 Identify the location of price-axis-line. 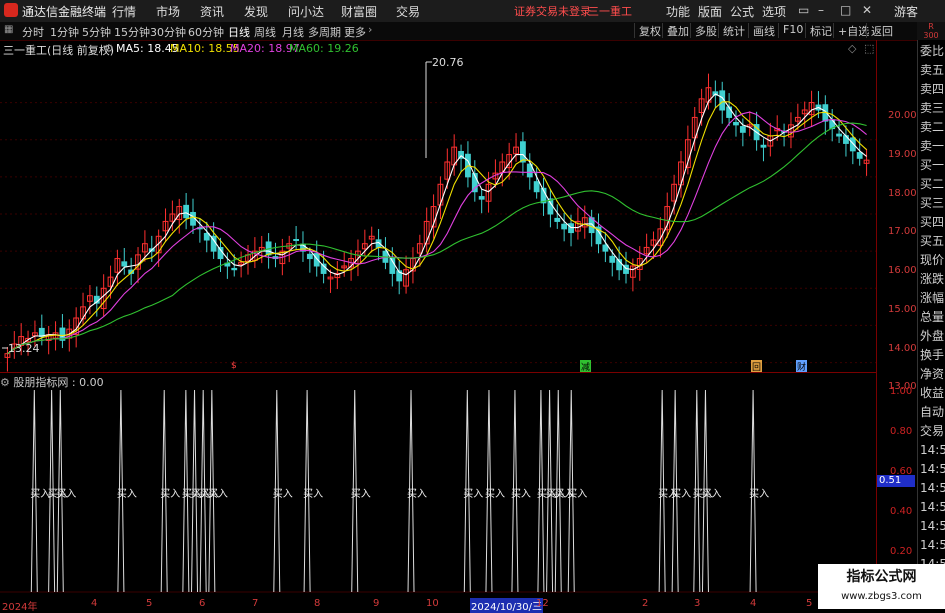
(876, 320).